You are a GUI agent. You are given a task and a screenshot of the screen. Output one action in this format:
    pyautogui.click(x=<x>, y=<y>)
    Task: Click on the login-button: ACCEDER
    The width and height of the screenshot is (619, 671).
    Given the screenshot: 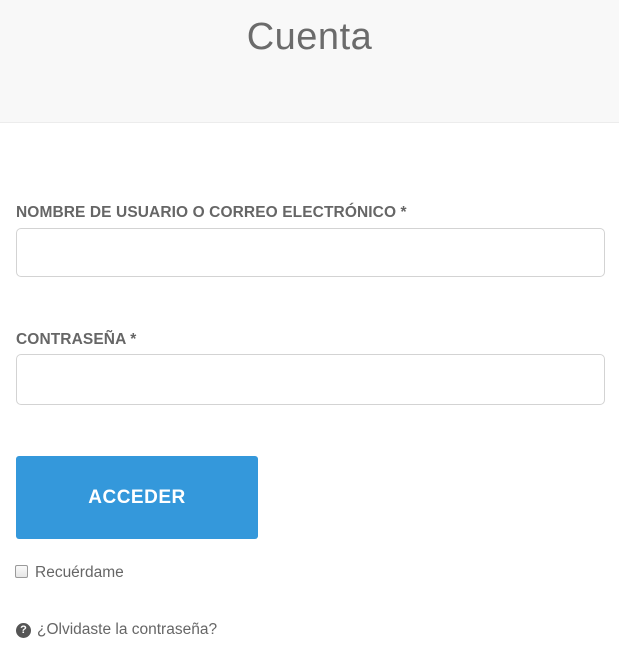 What is the action you would take?
    pyautogui.click(x=137, y=497)
    